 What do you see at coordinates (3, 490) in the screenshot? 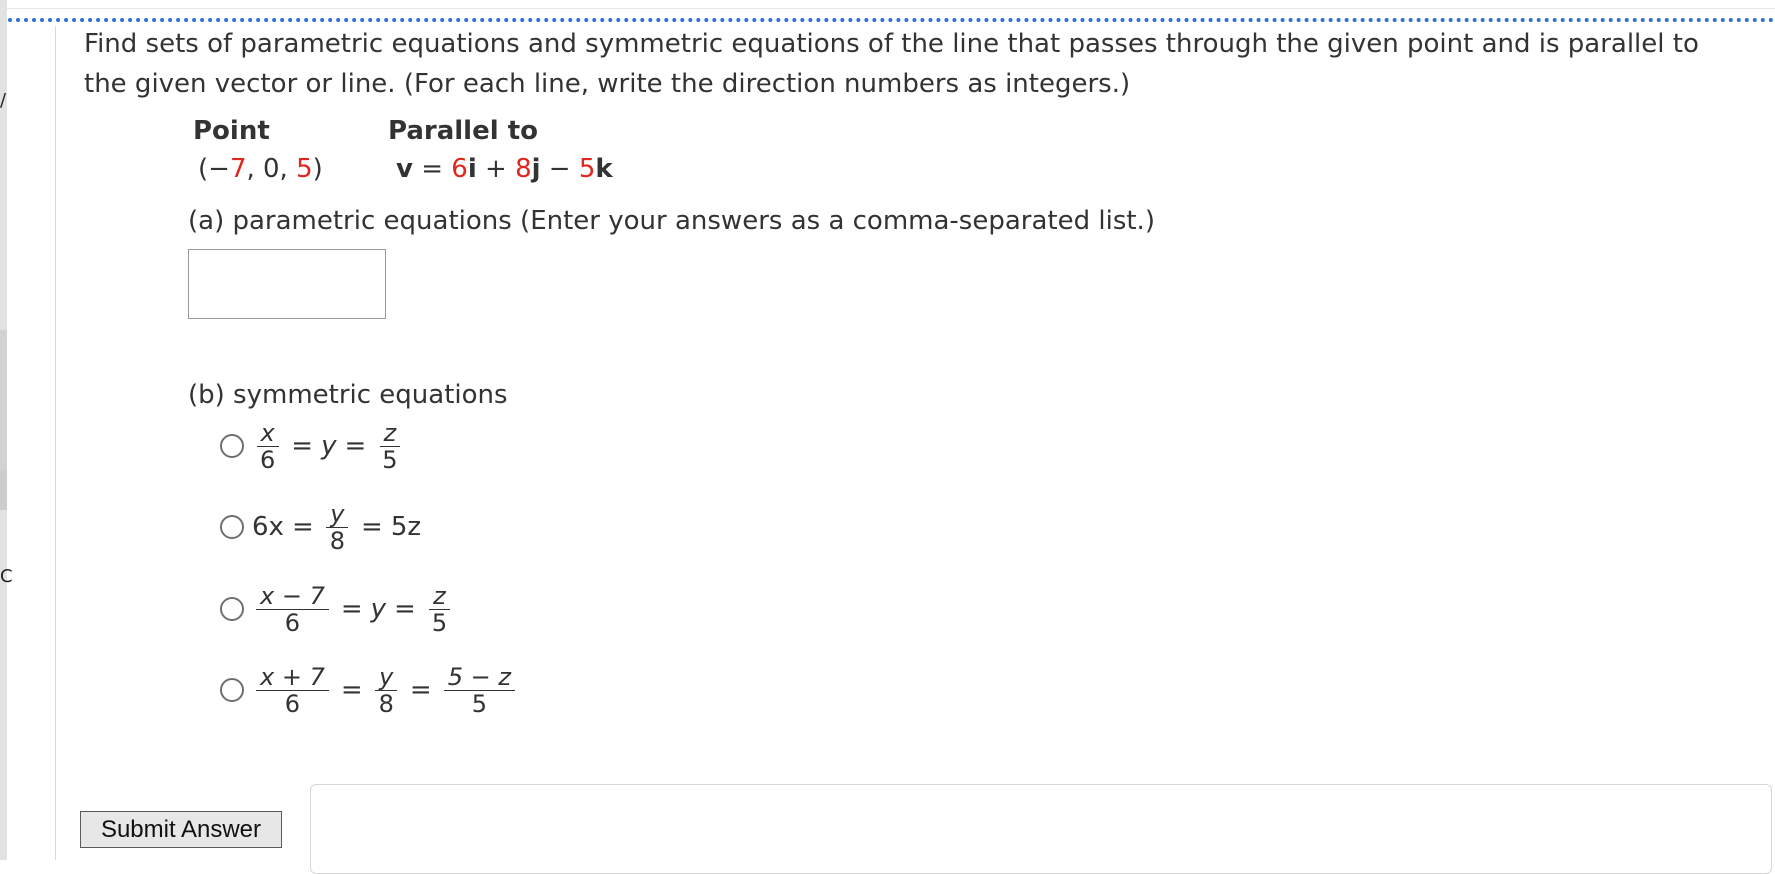
I see `margin-shade-dark` at bounding box center [3, 490].